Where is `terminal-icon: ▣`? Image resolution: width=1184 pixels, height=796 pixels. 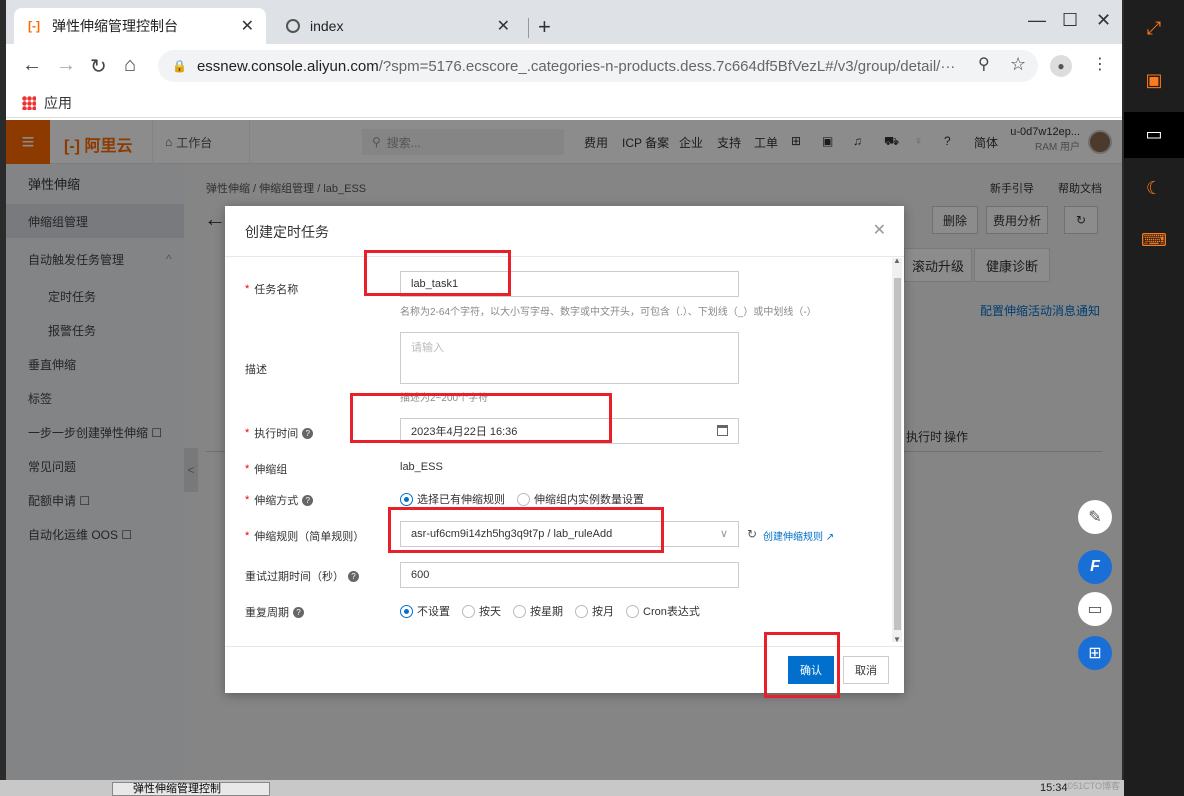 terminal-icon: ▣ is located at coordinates (1154, 80).